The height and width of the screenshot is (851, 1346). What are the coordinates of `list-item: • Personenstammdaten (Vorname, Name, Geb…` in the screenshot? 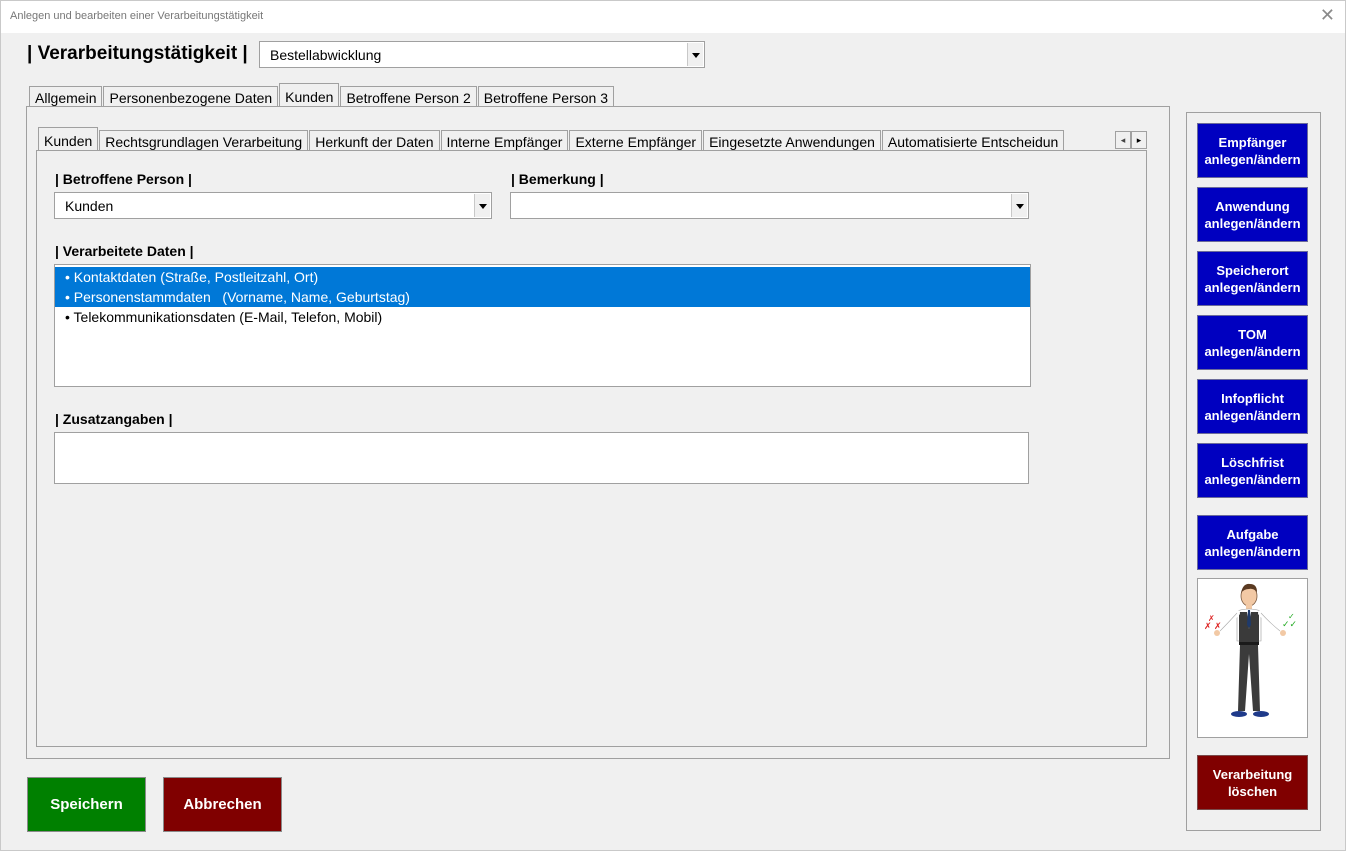 It's located at (542, 297).